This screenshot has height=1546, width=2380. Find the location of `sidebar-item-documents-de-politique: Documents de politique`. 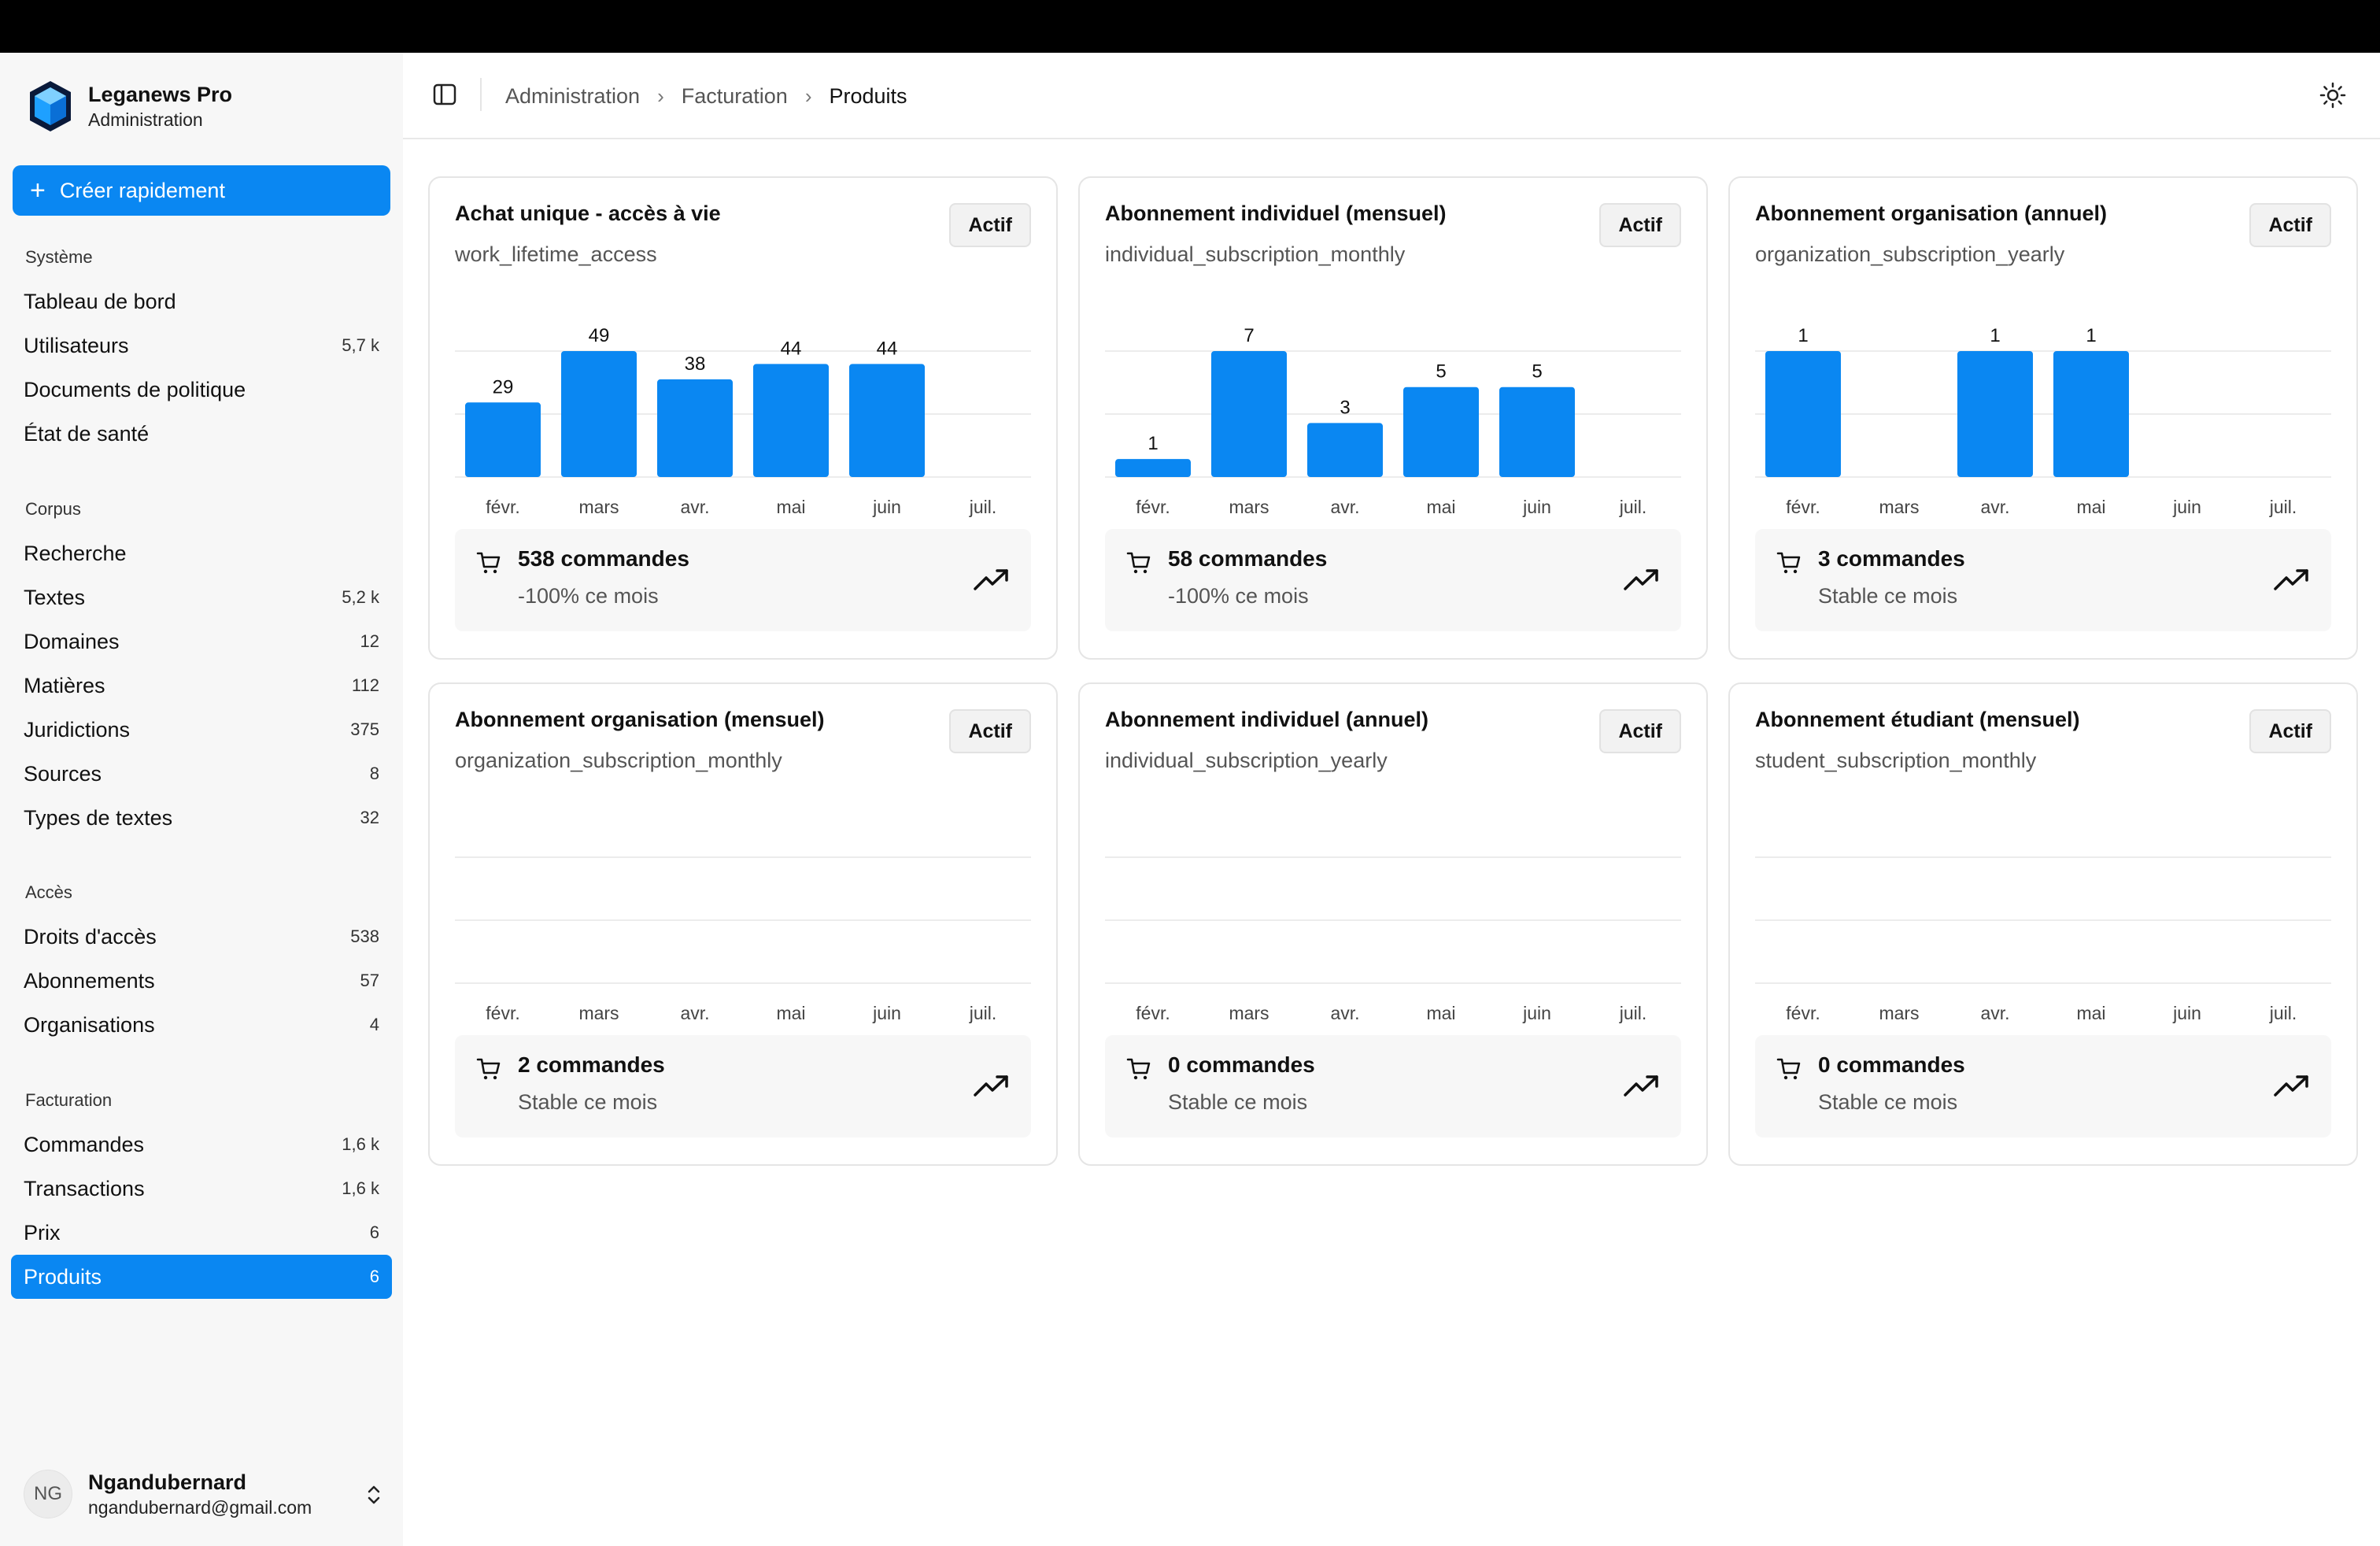

sidebar-item-documents-de-politique: Documents de politique is located at coordinates (201, 390).